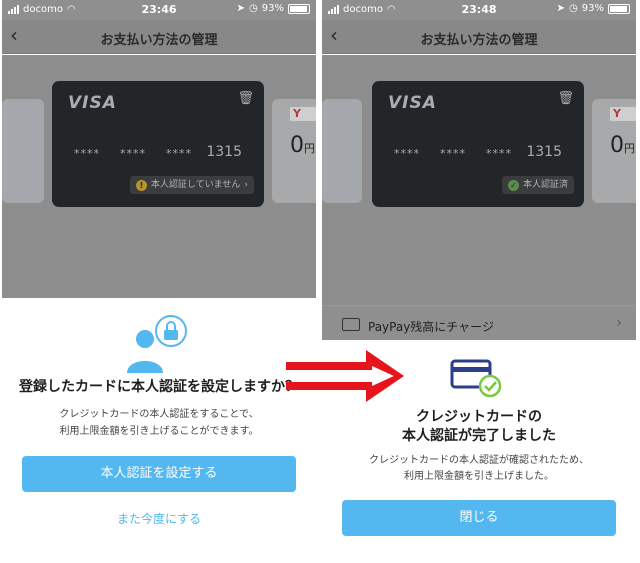 The width and height of the screenshot is (640, 563). Describe the element at coordinates (479, 460) in the screenshot. I see `sheet-desc-line1: クレジットカードの本人認証が確認されたため、` at that location.